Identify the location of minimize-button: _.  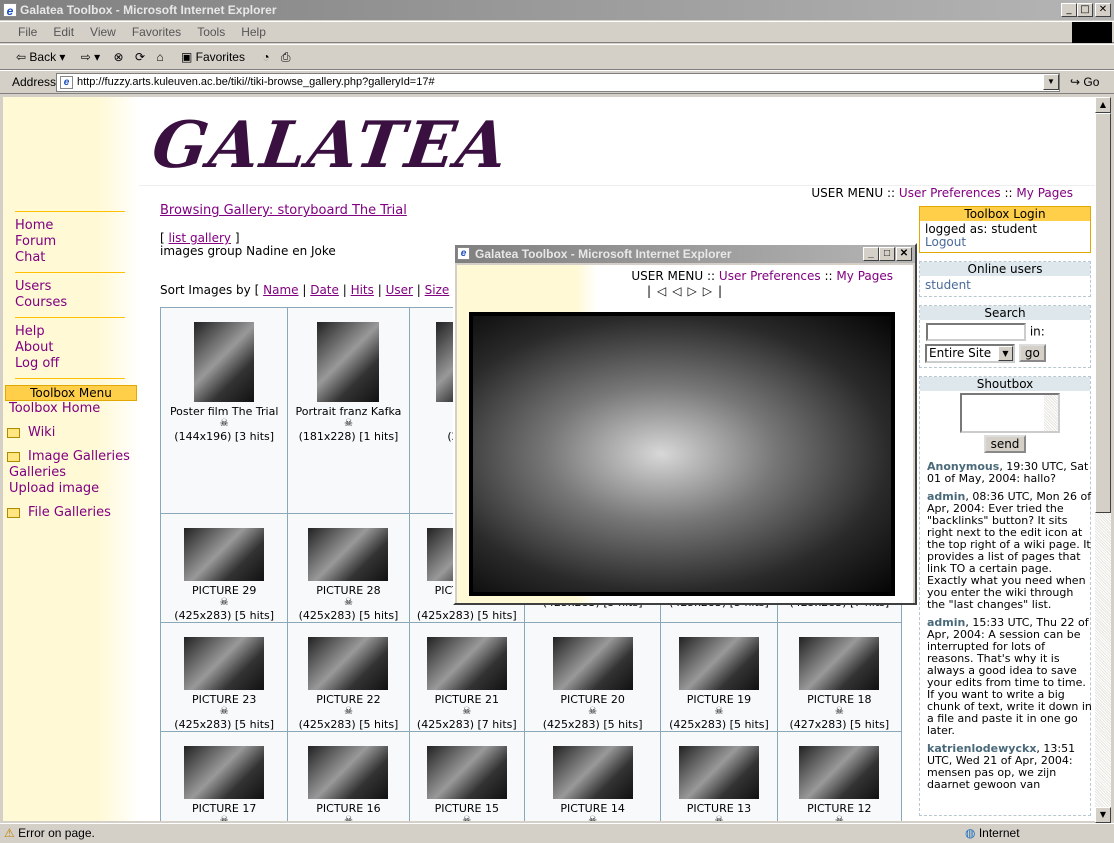
(1069, 10).